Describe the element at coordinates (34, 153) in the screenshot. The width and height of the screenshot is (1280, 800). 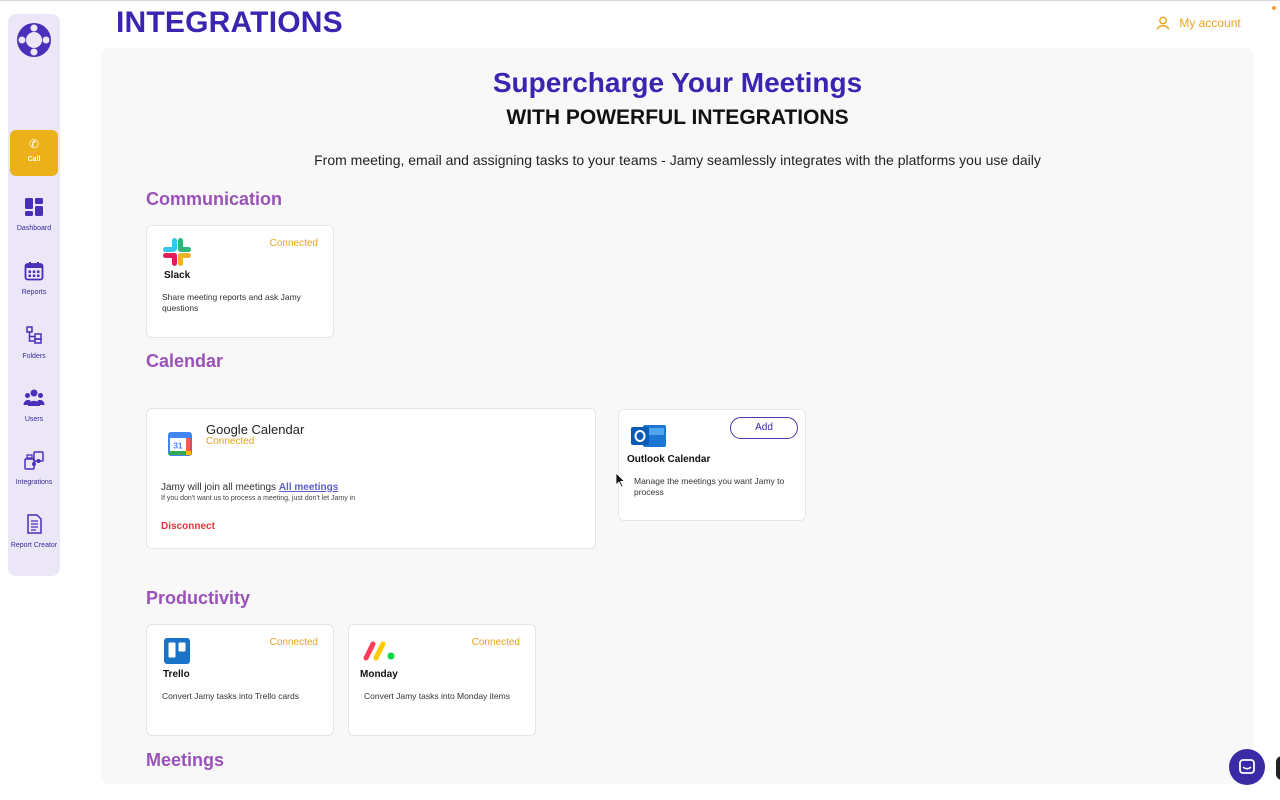
I see `call-button: ✆ Call` at that location.